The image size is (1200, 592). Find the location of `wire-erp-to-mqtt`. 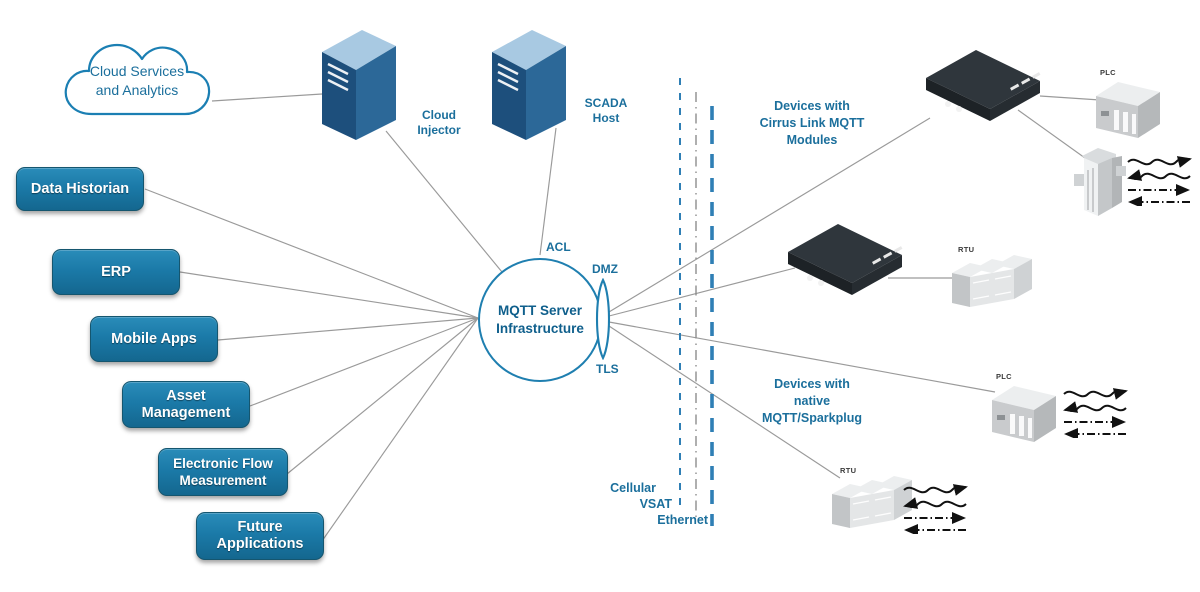

wire-erp-to-mqtt is located at coordinates (329, 295).